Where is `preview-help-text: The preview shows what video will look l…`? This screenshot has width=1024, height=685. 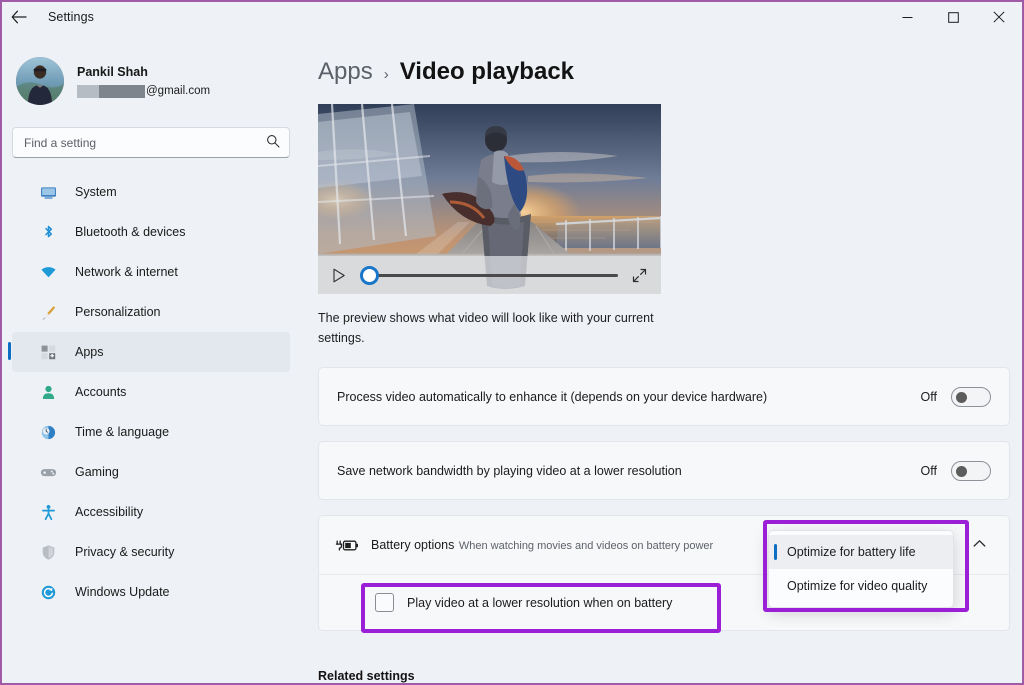 preview-help-text: The preview shows what video will look l… is located at coordinates (486, 328).